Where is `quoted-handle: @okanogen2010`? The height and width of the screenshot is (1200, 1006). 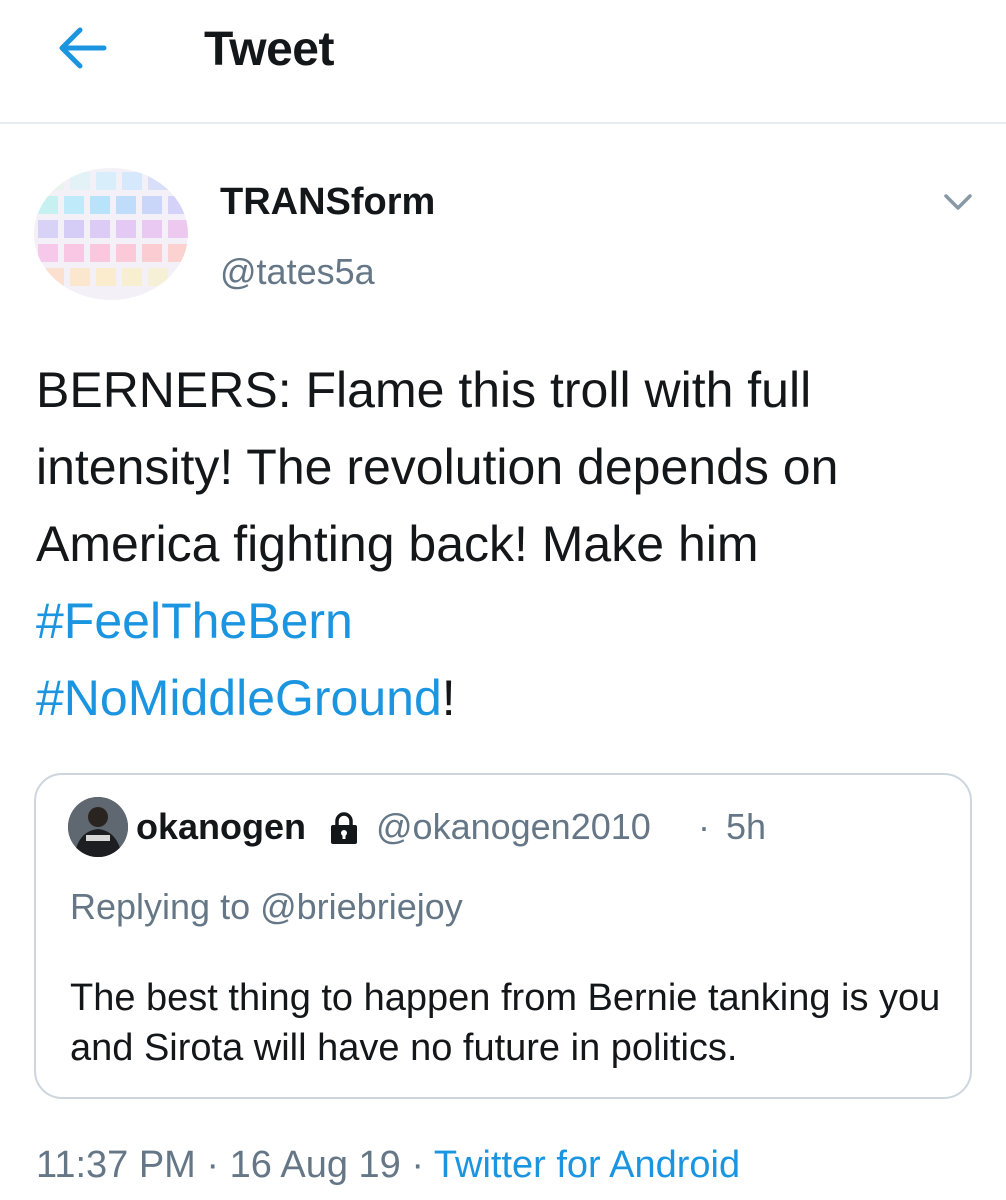 quoted-handle: @okanogen2010 is located at coordinates (513, 826).